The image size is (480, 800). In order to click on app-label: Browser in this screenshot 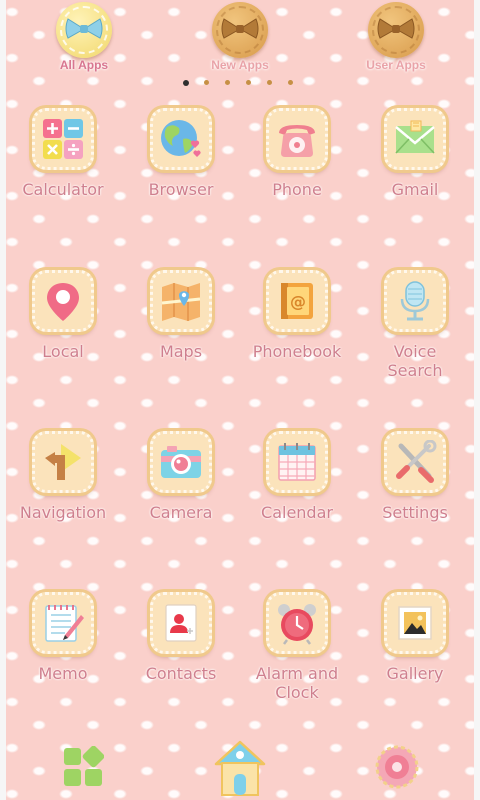, I will do `click(181, 189)`.